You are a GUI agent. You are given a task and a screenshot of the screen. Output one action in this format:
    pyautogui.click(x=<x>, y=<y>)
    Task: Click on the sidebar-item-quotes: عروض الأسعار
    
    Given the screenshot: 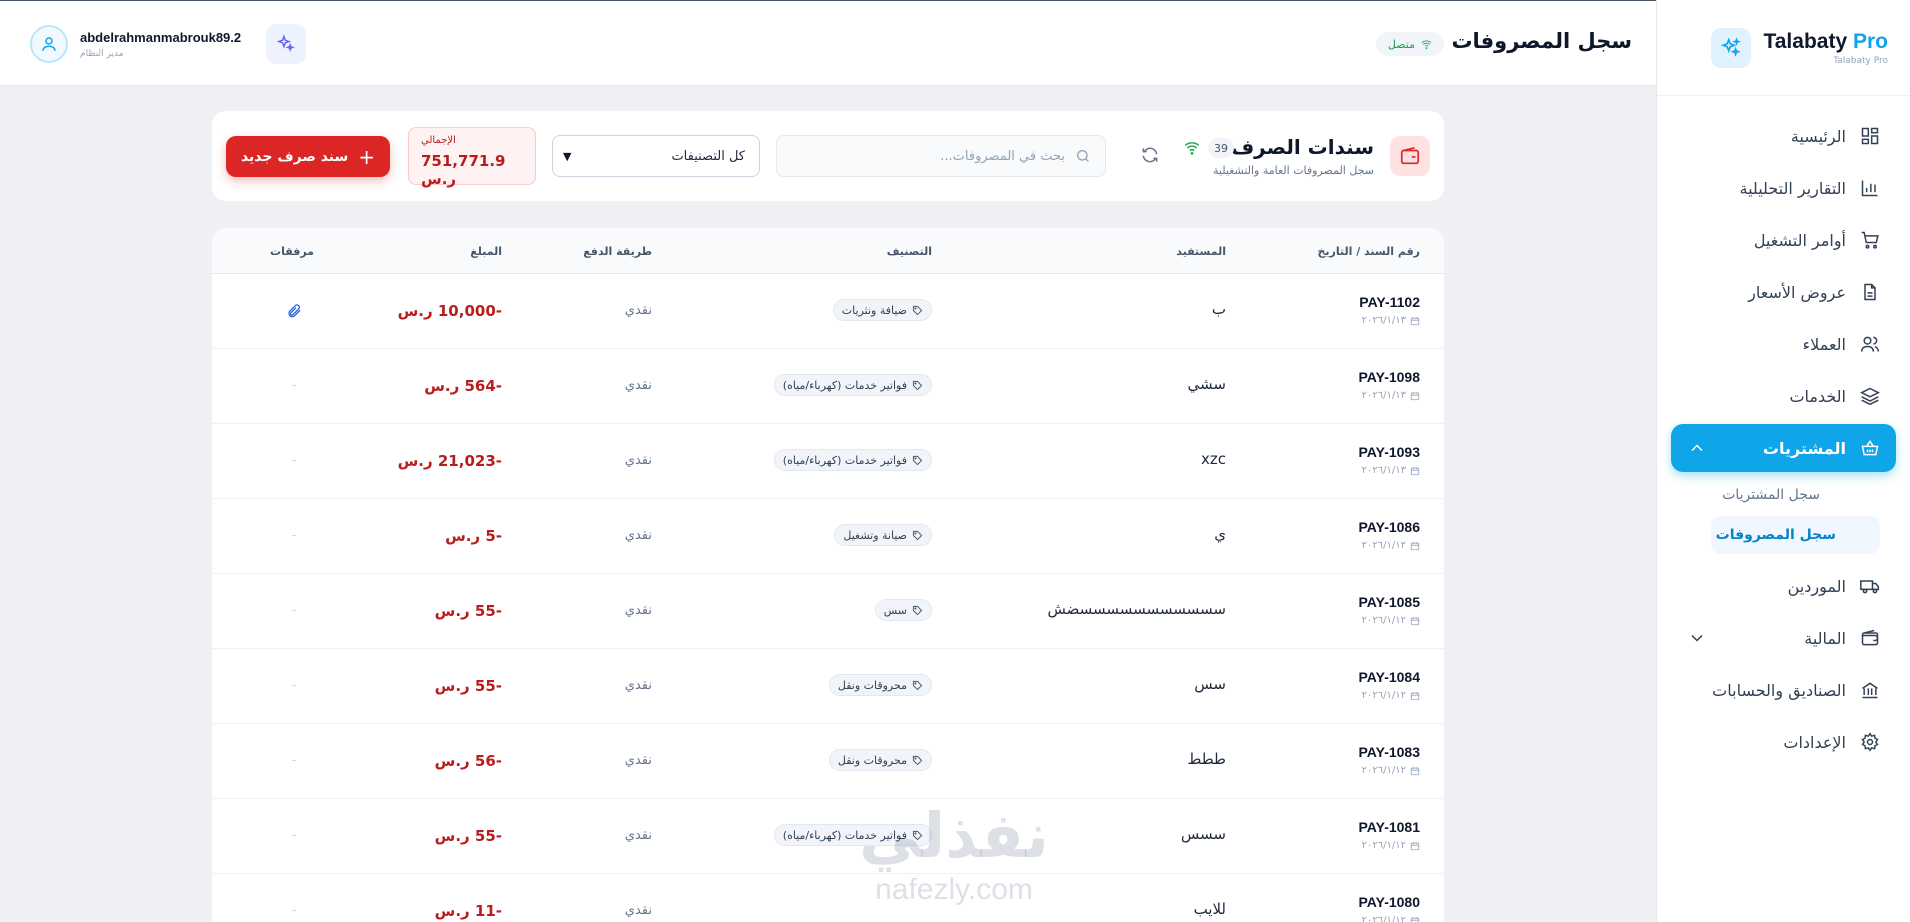 What is the action you would take?
    pyautogui.click(x=1783, y=292)
    